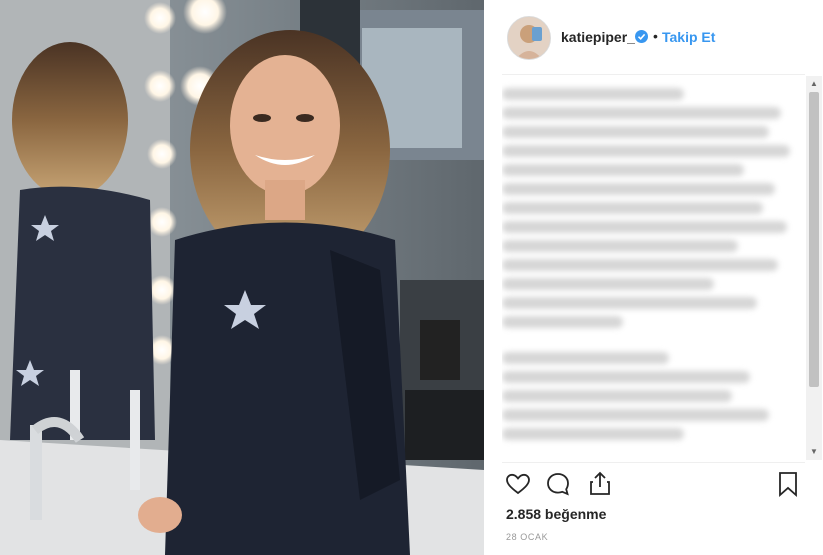 This screenshot has width=823, height=555. What do you see at coordinates (814, 452) in the screenshot?
I see `scroll-down-arrow-icon: ▼` at bounding box center [814, 452].